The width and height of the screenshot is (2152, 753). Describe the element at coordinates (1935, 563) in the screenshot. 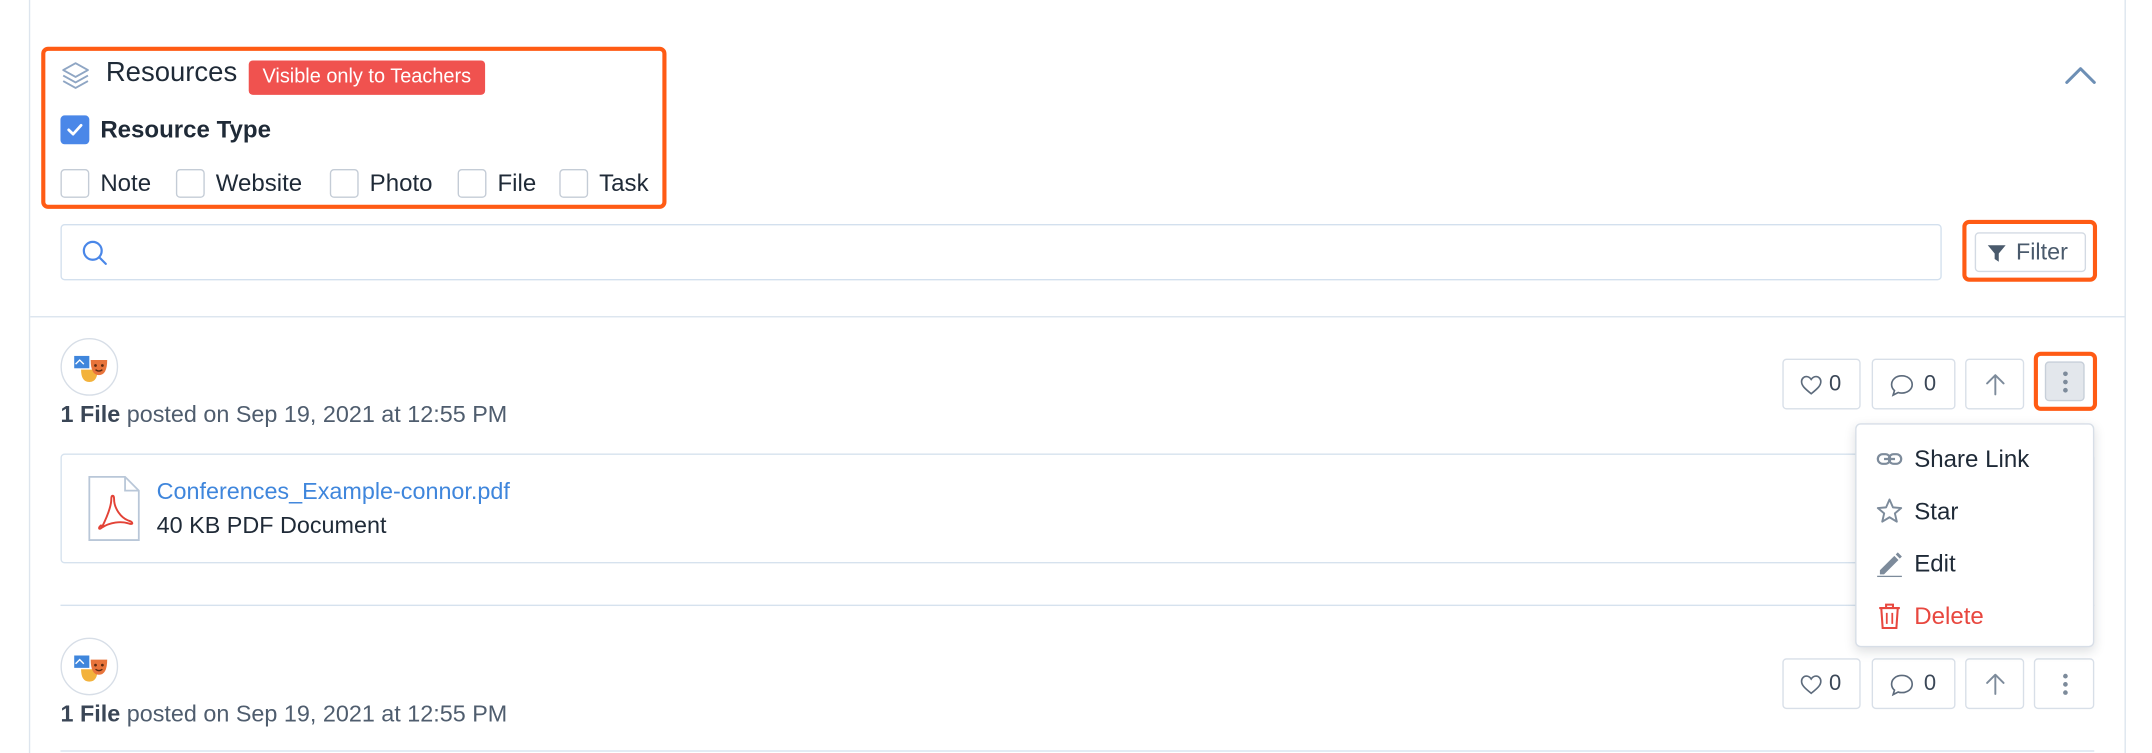

I see `menu-item-label: Edit` at that location.